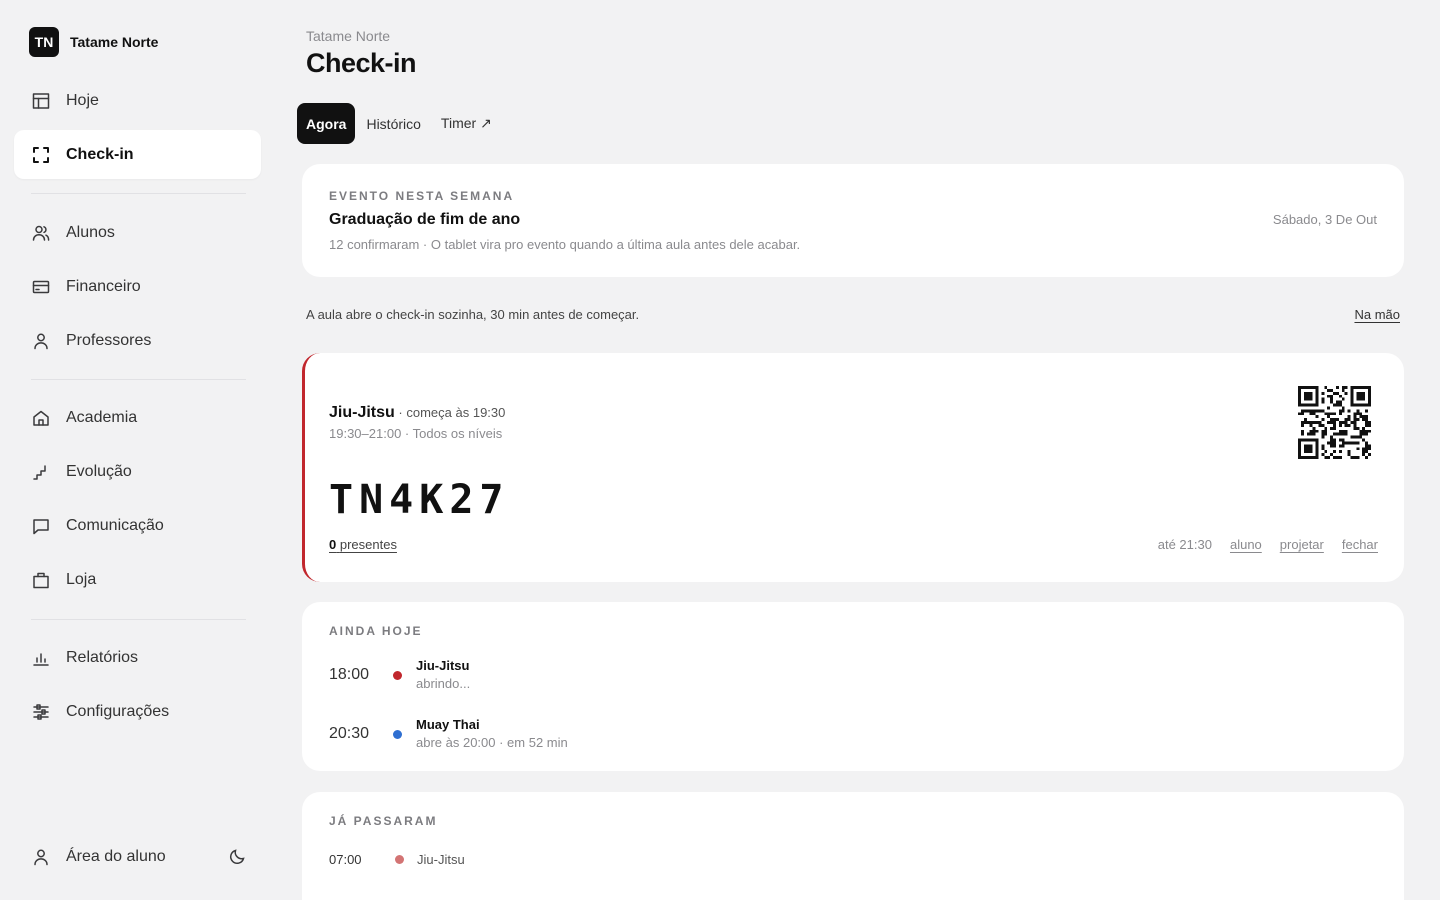 This screenshot has width=1440, height=900. What do you see at coordinates (362, 412) in the screenshot?
I see `class-name: Jiu-Jitsu` at bounding box center [362, 412].